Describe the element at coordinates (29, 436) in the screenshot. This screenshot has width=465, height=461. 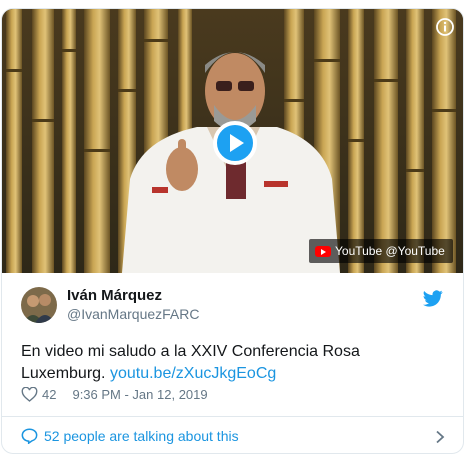
I see `speech-bubble-icon` at that location.